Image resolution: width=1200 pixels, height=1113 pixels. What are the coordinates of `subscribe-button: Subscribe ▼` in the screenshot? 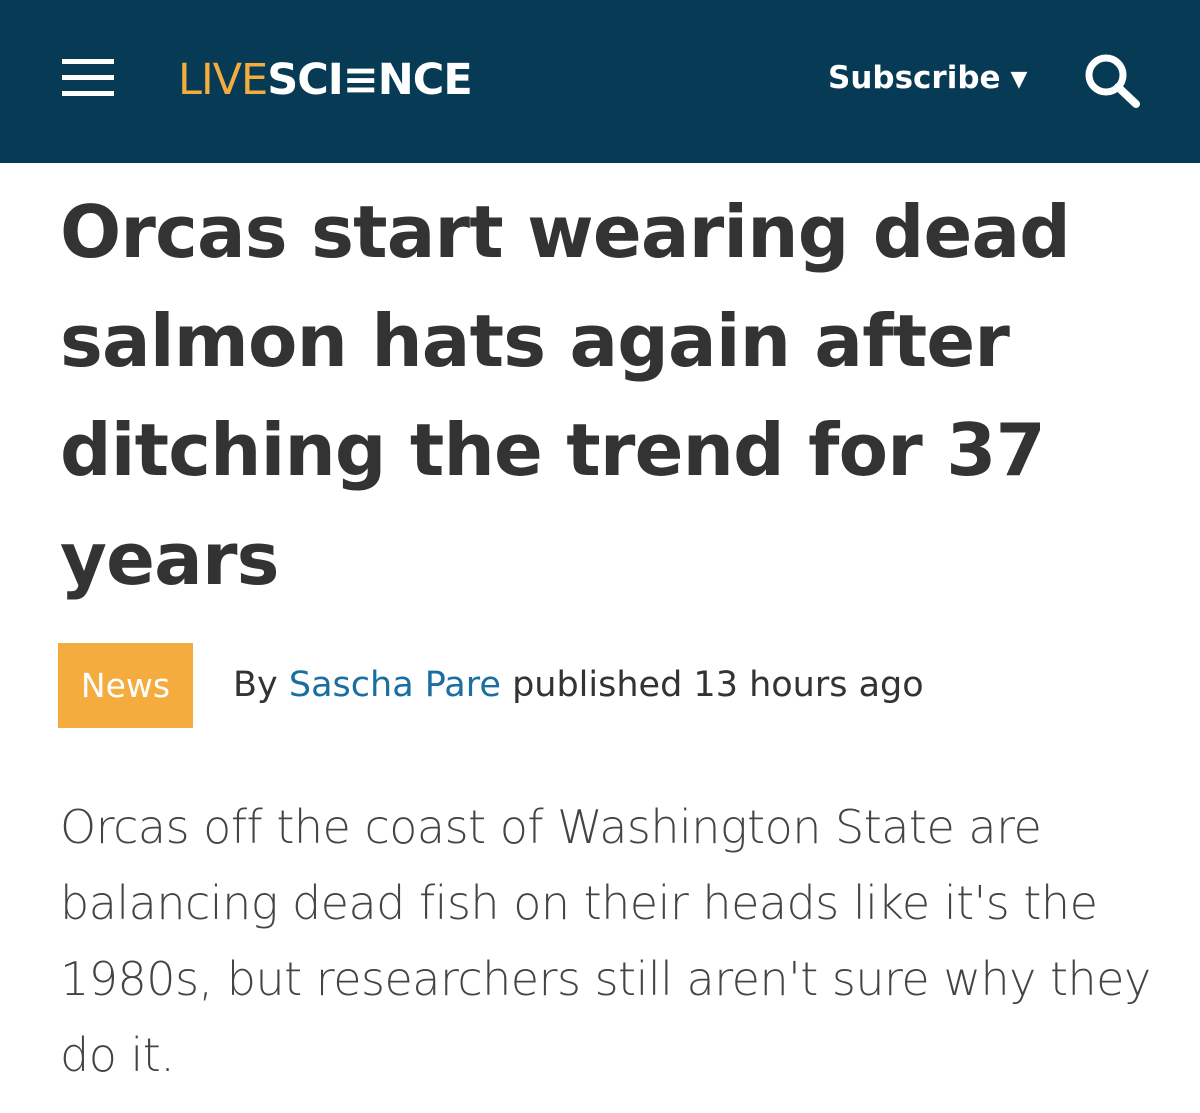 It's located at (927, 78).